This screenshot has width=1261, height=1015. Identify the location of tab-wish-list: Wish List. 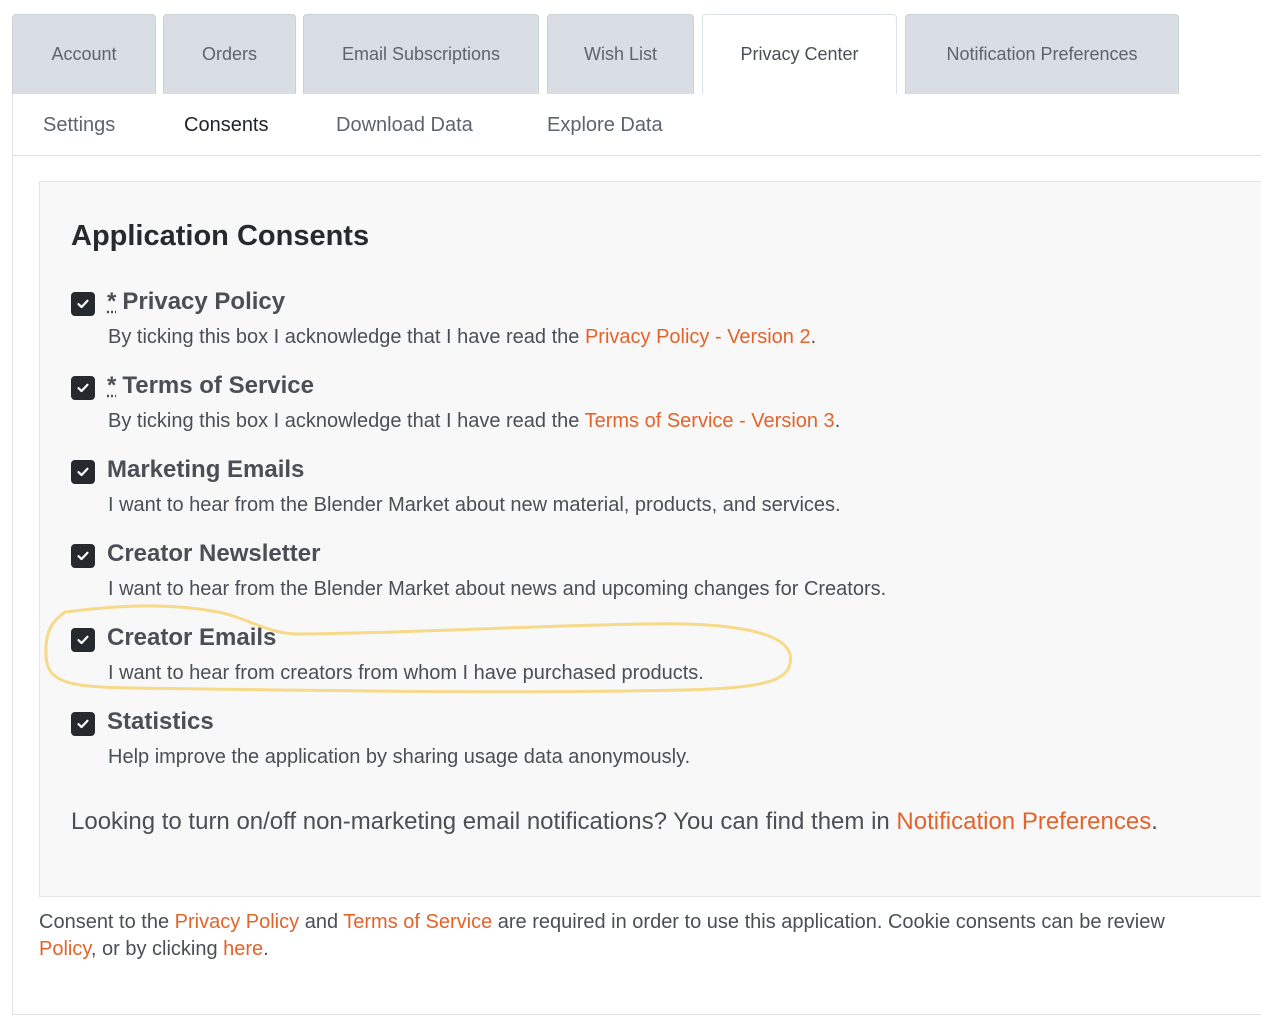
(620, 54).